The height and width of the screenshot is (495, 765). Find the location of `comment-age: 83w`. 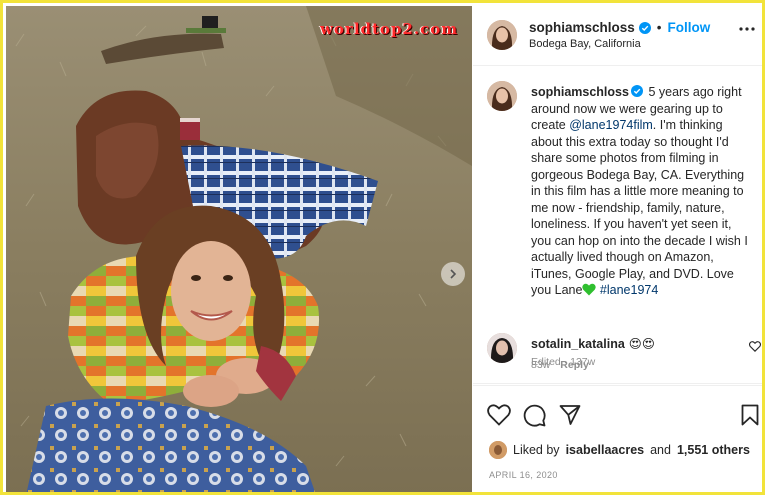

comment-age: 83w is located at coordinates (541, 365).